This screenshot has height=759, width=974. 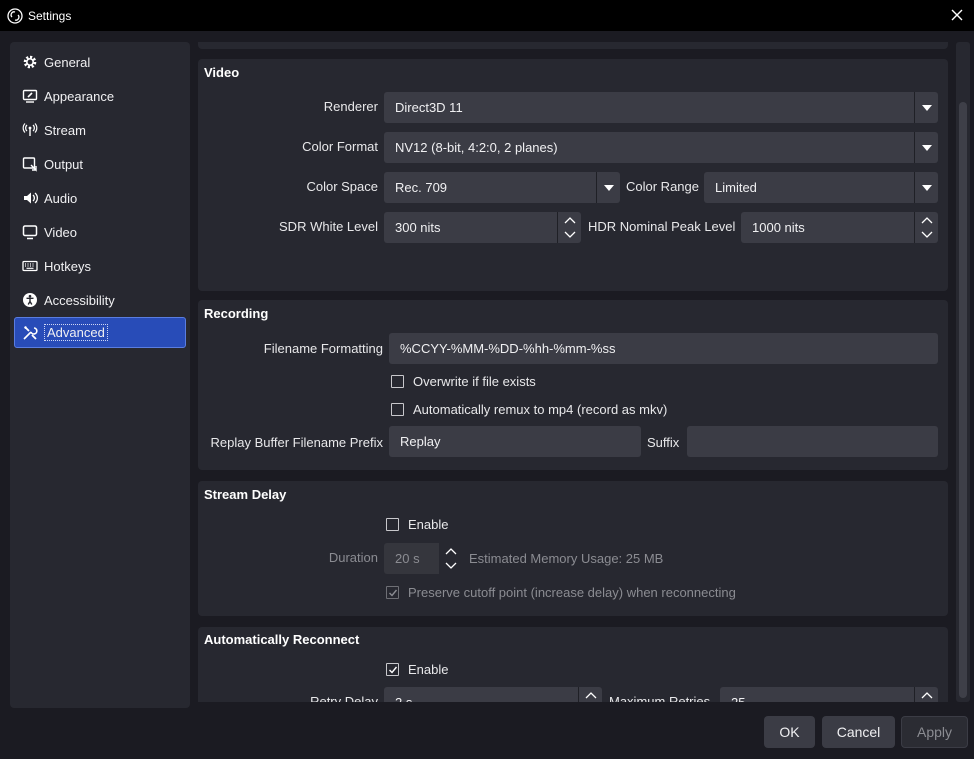 I want to click on sidebar-item-label: Hotkeys, so click(x=67, y=266).